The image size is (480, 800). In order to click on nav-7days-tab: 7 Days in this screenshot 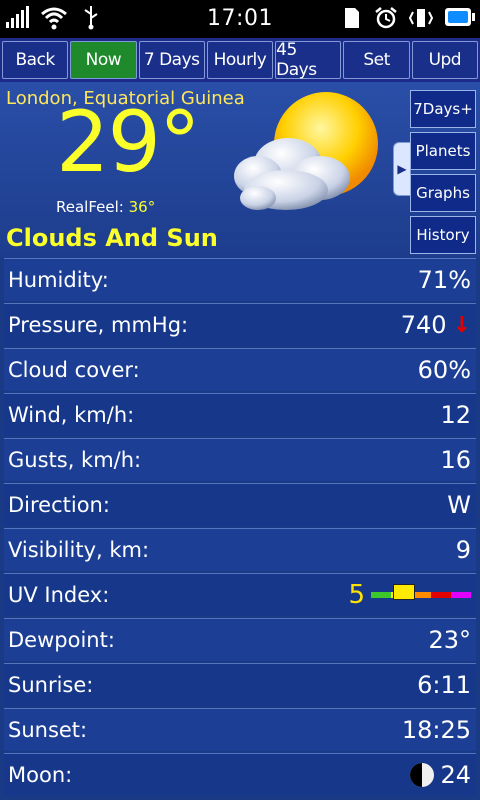, I will do `click(171, 60)`.